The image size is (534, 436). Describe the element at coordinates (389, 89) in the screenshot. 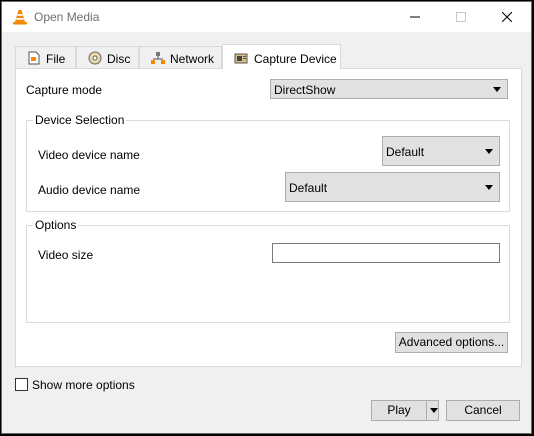

I see `capture-mode-select: DirectShow` at that location.